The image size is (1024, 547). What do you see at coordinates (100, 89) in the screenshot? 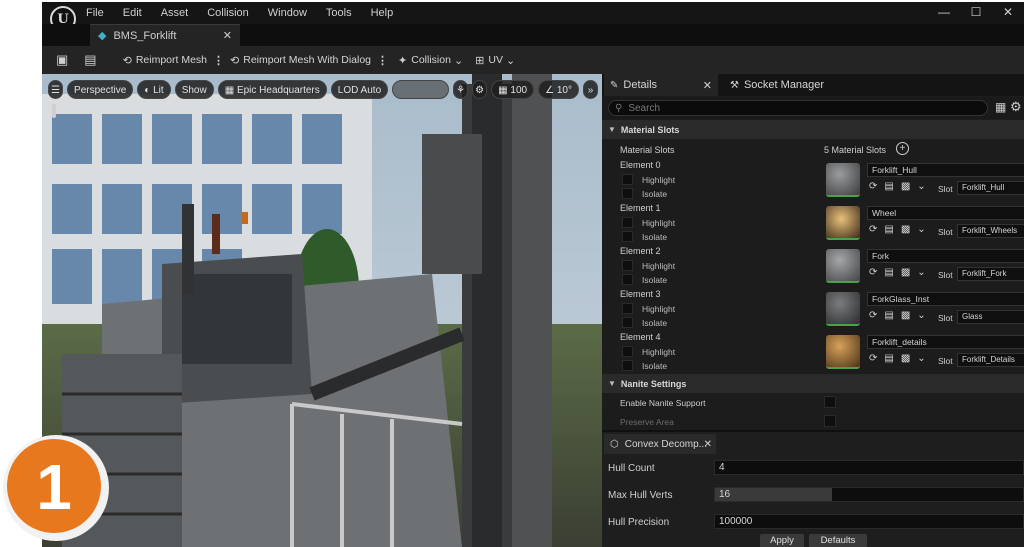
I see `perspective-button: Perspective` at bounding box center [100, 89].